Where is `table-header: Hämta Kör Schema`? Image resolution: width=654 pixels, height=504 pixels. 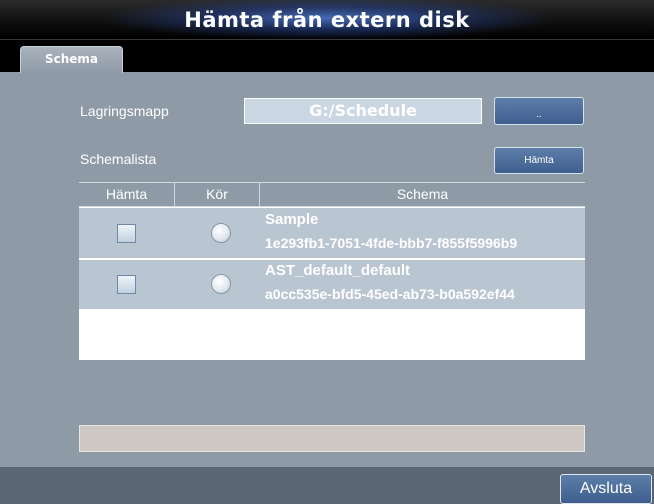 table-header: Hämta Kör Schema is located at coordinates (332, 194).